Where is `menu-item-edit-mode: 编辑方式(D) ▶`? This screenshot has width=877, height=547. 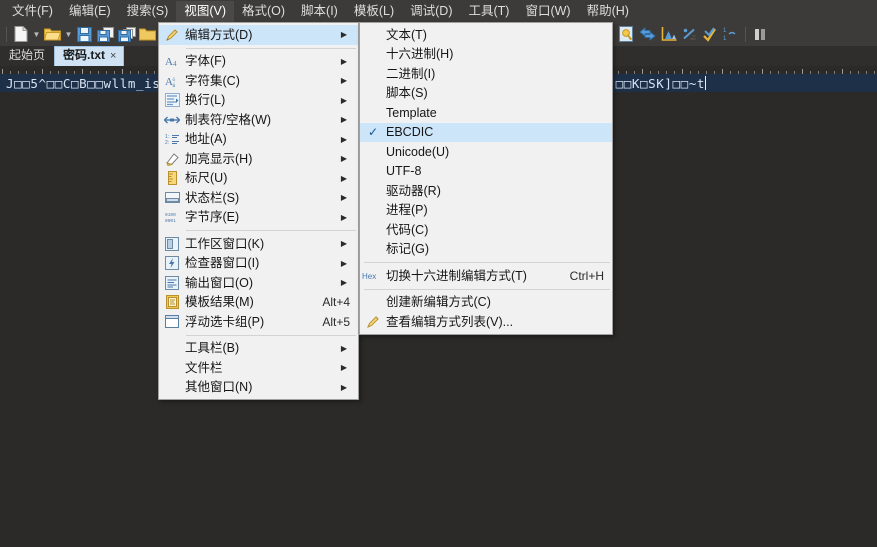 menu-item-edit-mode: 编辑方式(D) ▶ is located at coordinates (258, 35).